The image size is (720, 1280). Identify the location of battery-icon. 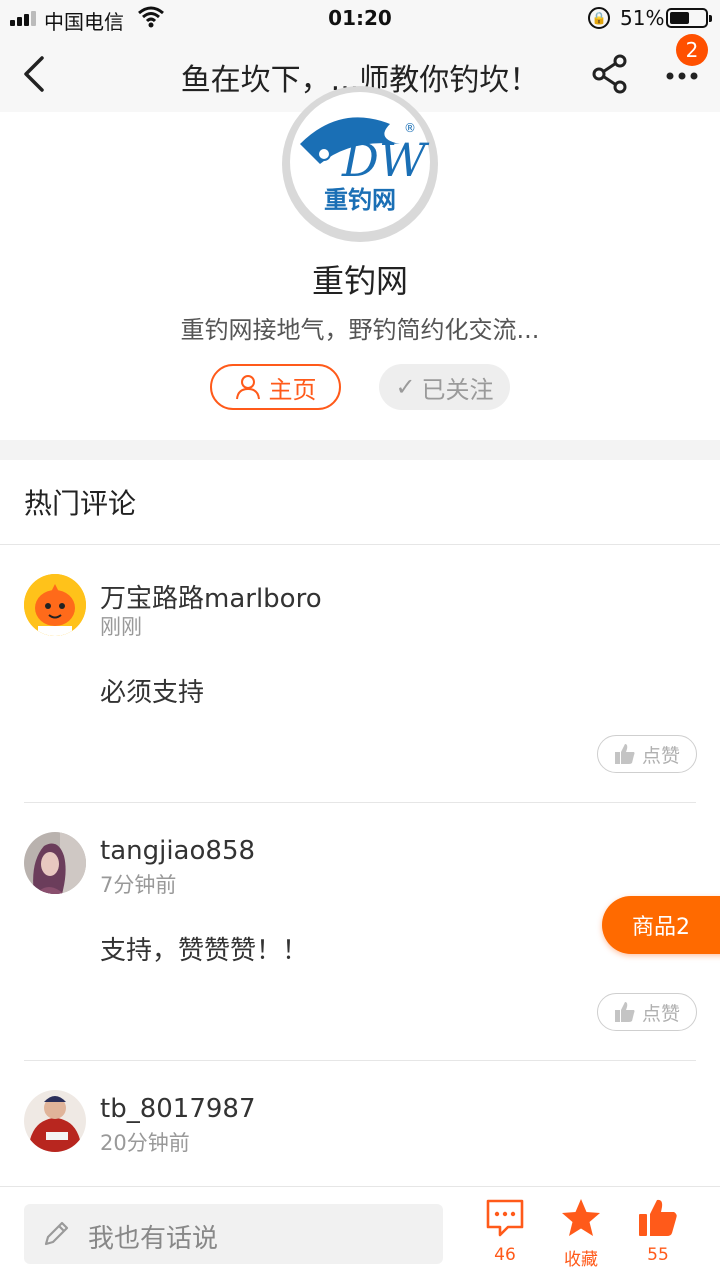
(689, 18).